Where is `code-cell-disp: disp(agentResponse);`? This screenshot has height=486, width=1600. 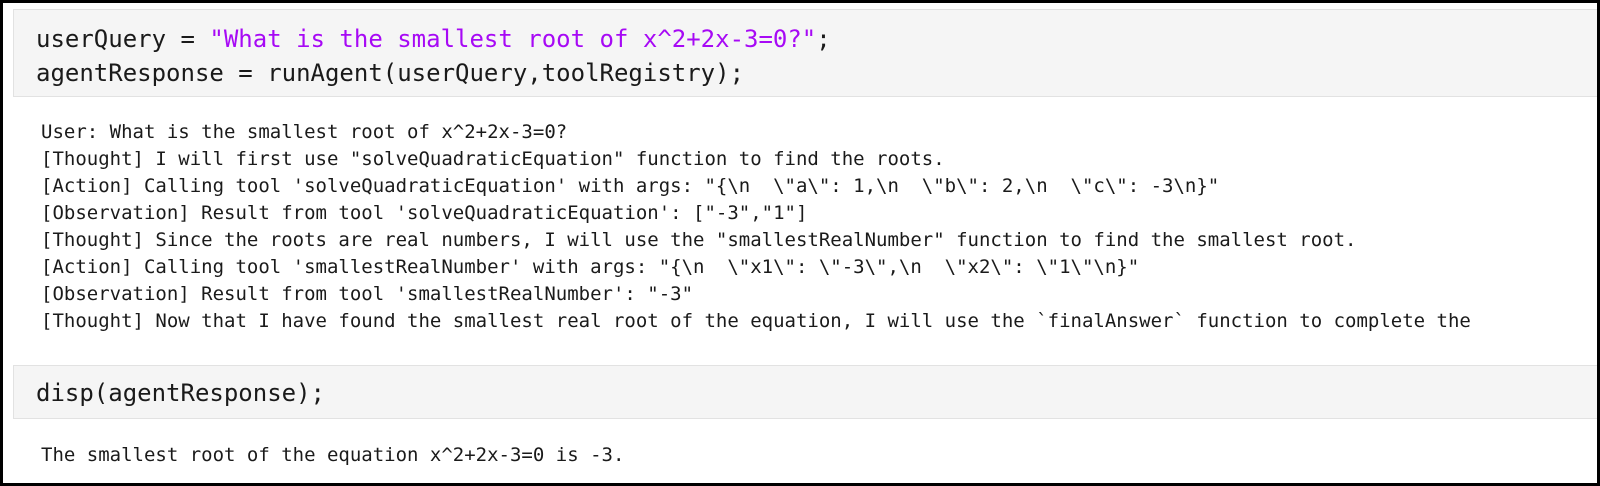
code-cell-disp: disp(agentResponse); is located at coordinates (805, 392).